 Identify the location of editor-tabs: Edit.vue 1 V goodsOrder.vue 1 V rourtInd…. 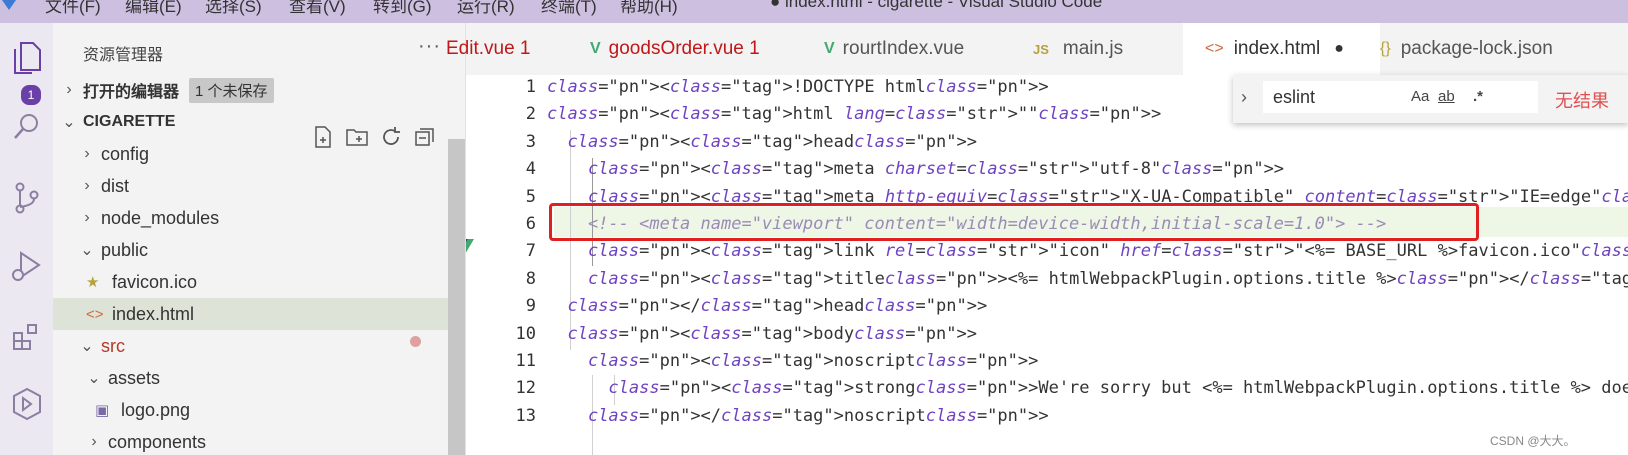
(1037, 49).